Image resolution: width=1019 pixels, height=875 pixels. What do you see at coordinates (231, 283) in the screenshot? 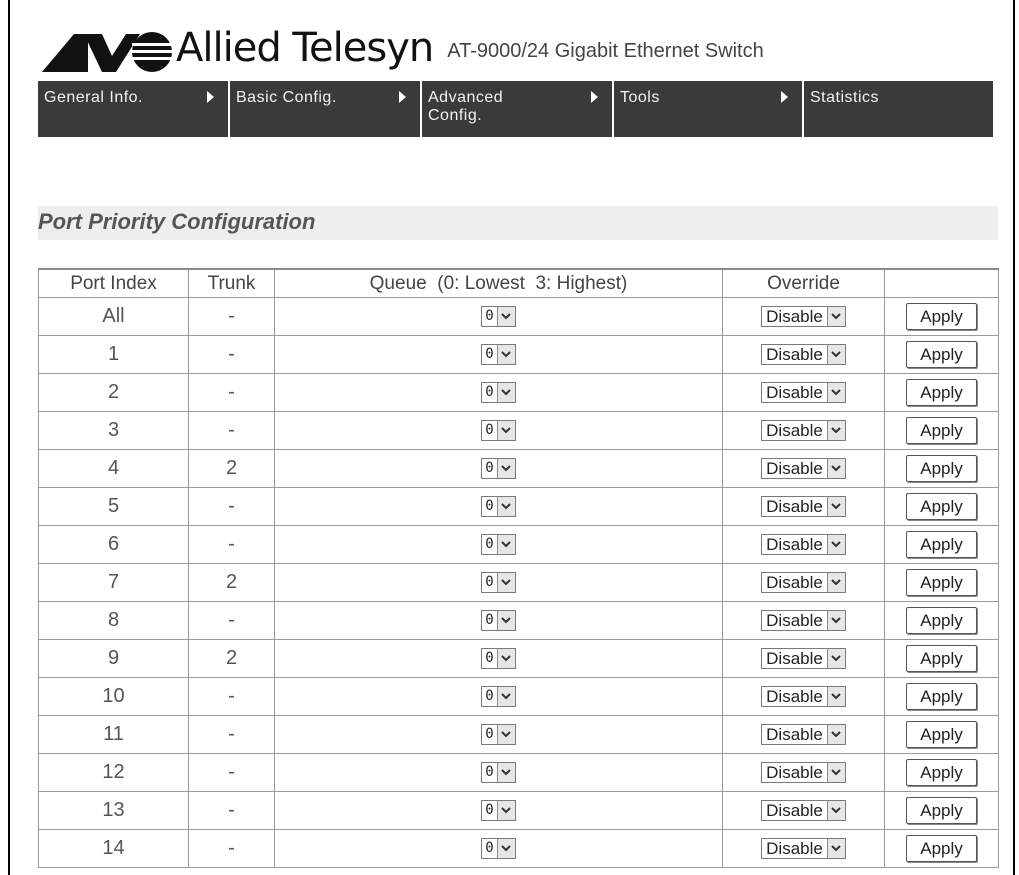
I see `column-header-trunk: Trunk` at bounding box center [231, 283].